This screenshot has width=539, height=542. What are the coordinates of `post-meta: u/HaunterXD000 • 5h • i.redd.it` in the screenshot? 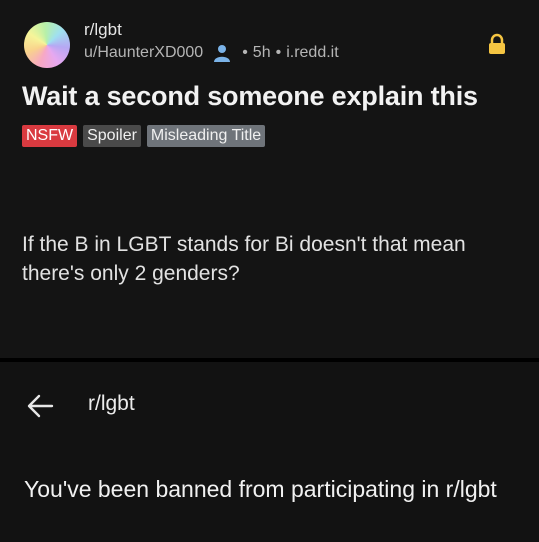 It's located at (211, 53).